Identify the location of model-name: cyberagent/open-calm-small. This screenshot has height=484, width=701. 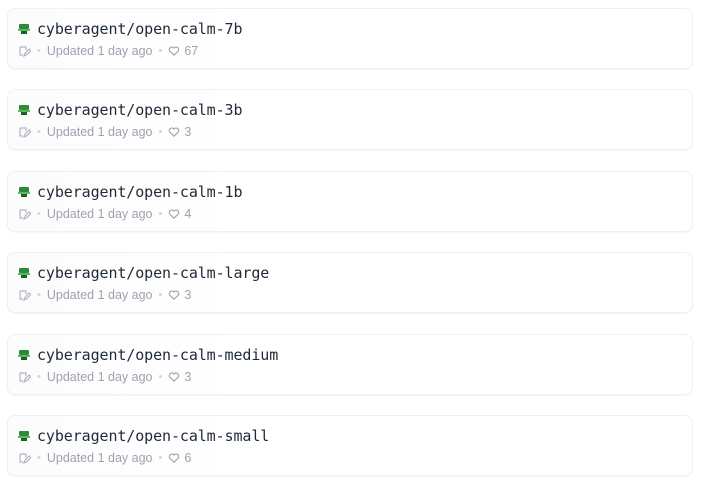
(153, 436).